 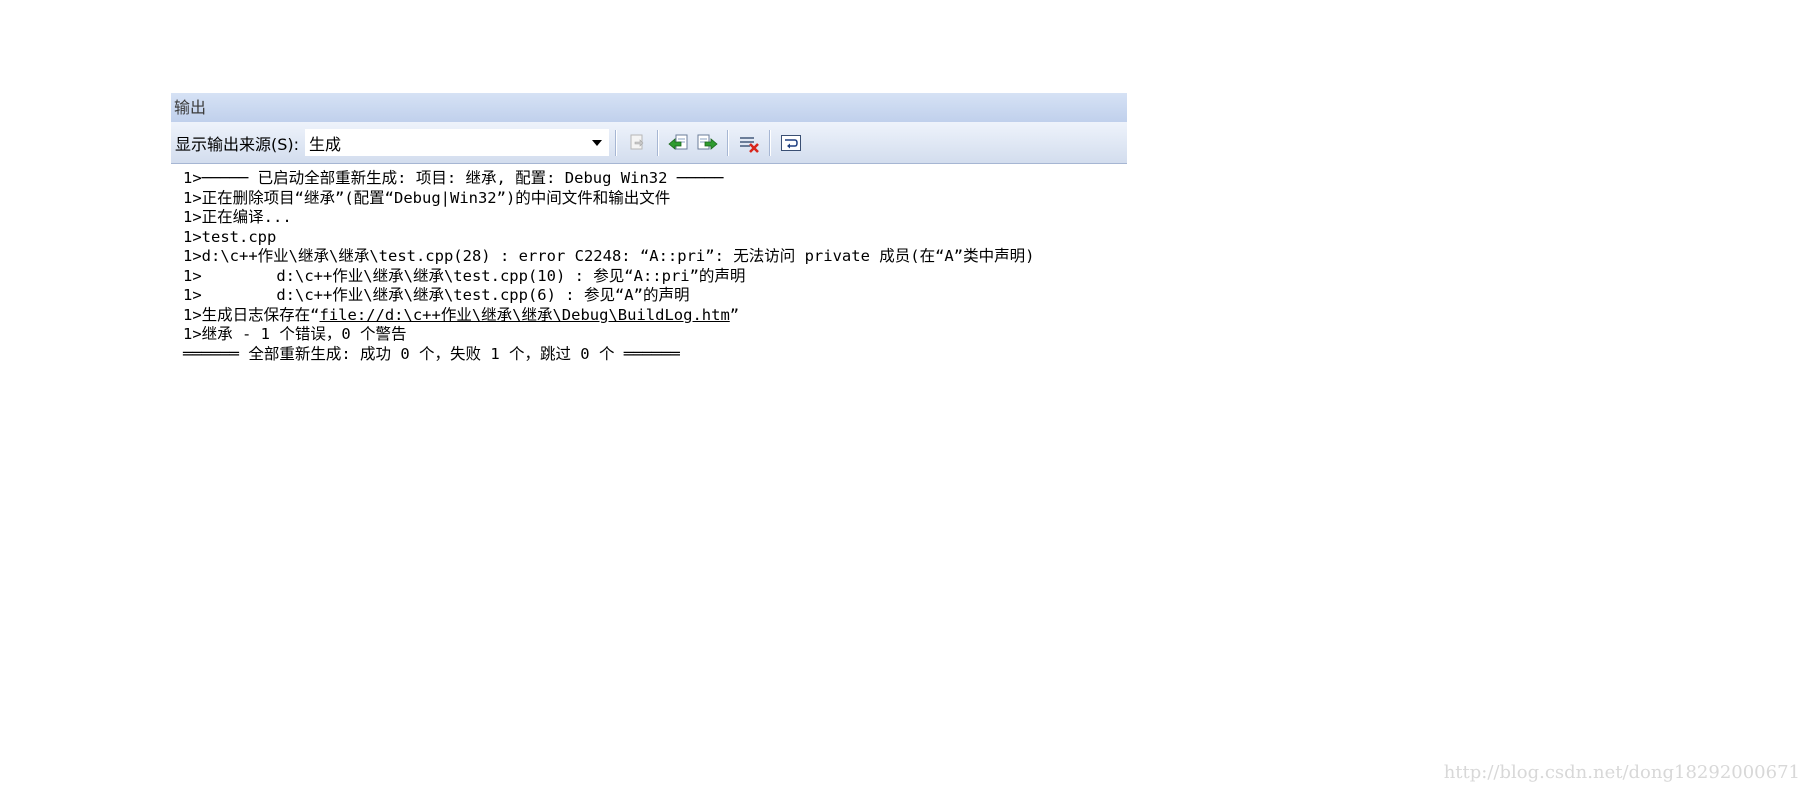 What do you see at coordinates (734, 314) in the screenshot?
I see `buildlog-suffix: ”` at bounding box center [734, 314].